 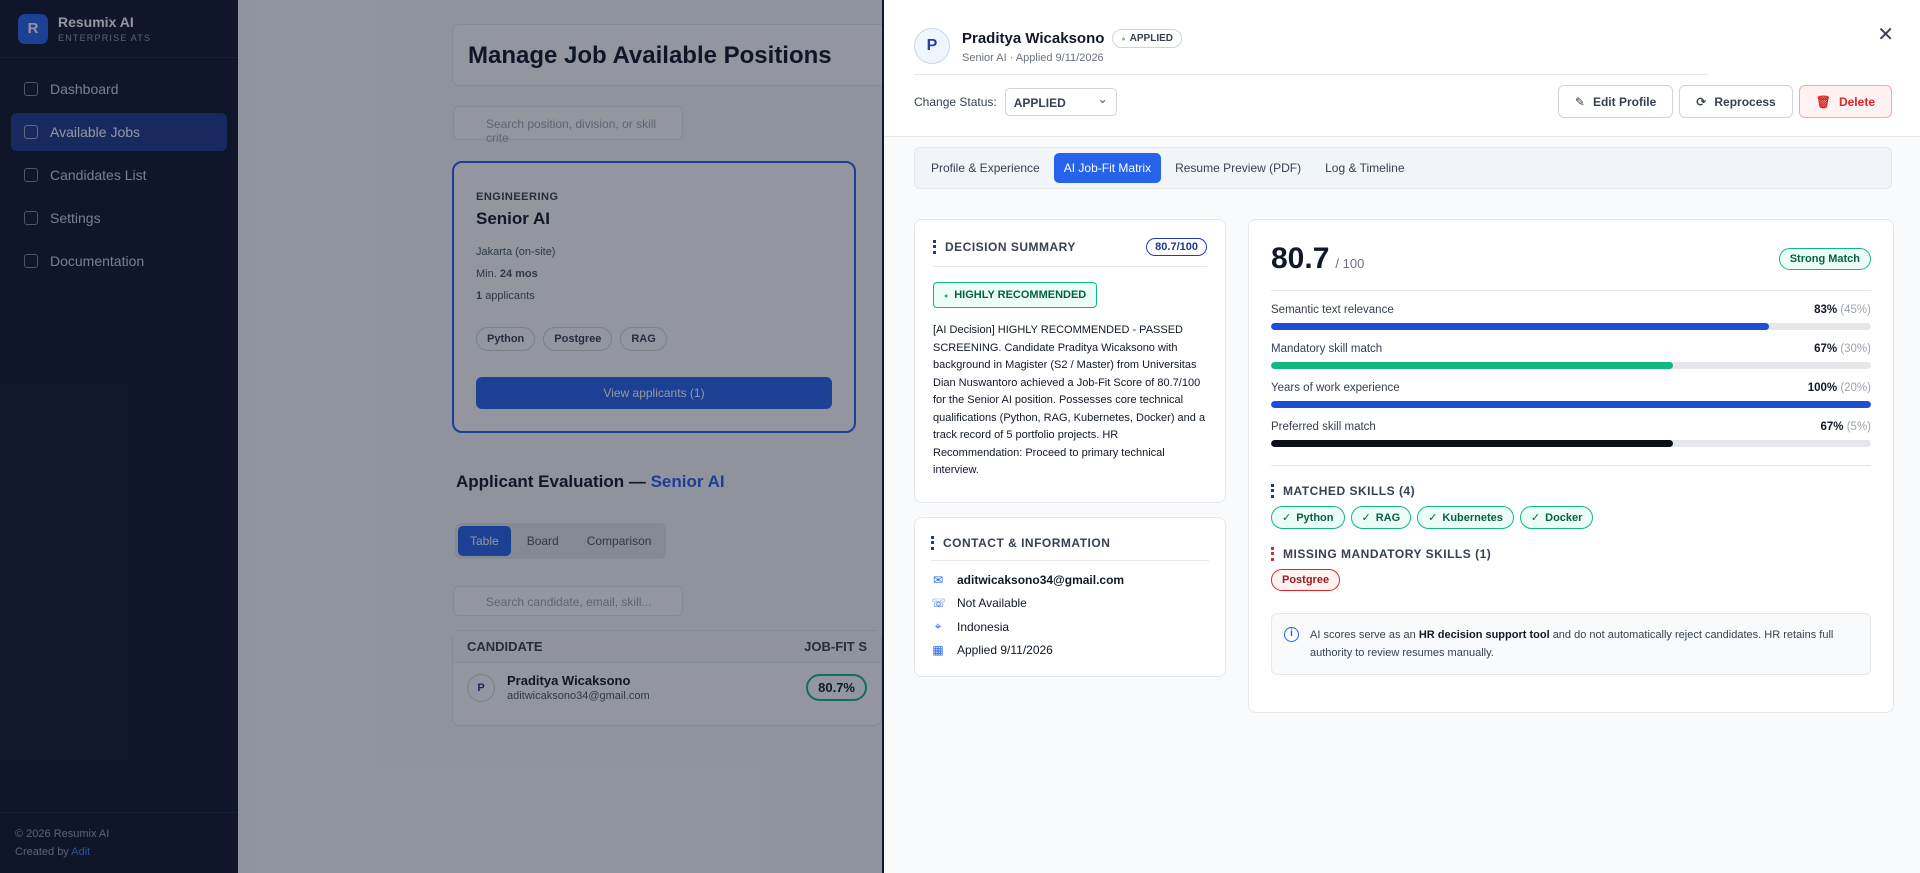 I want to click on criterion-weight: (20%), so click(x=1855, y=388).